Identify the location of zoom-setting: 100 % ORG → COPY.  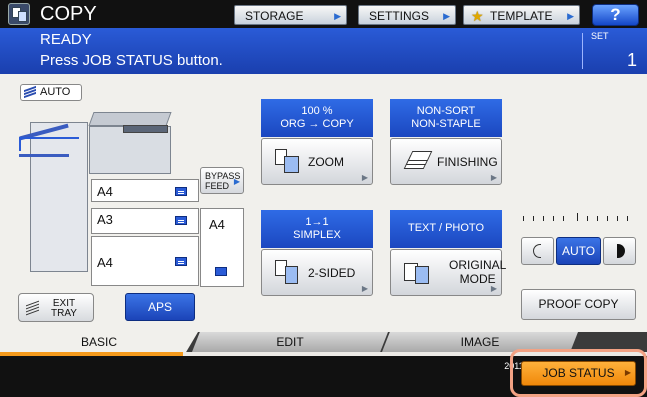
(317, 118).